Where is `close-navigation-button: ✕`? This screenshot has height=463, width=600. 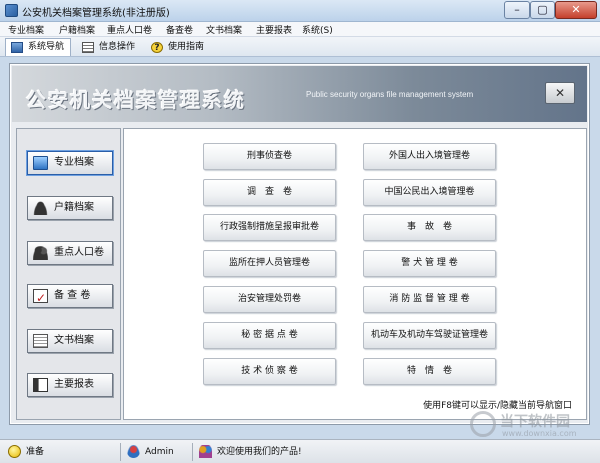 close-navigation-button: ✕ is located at coordinates (560, 93).